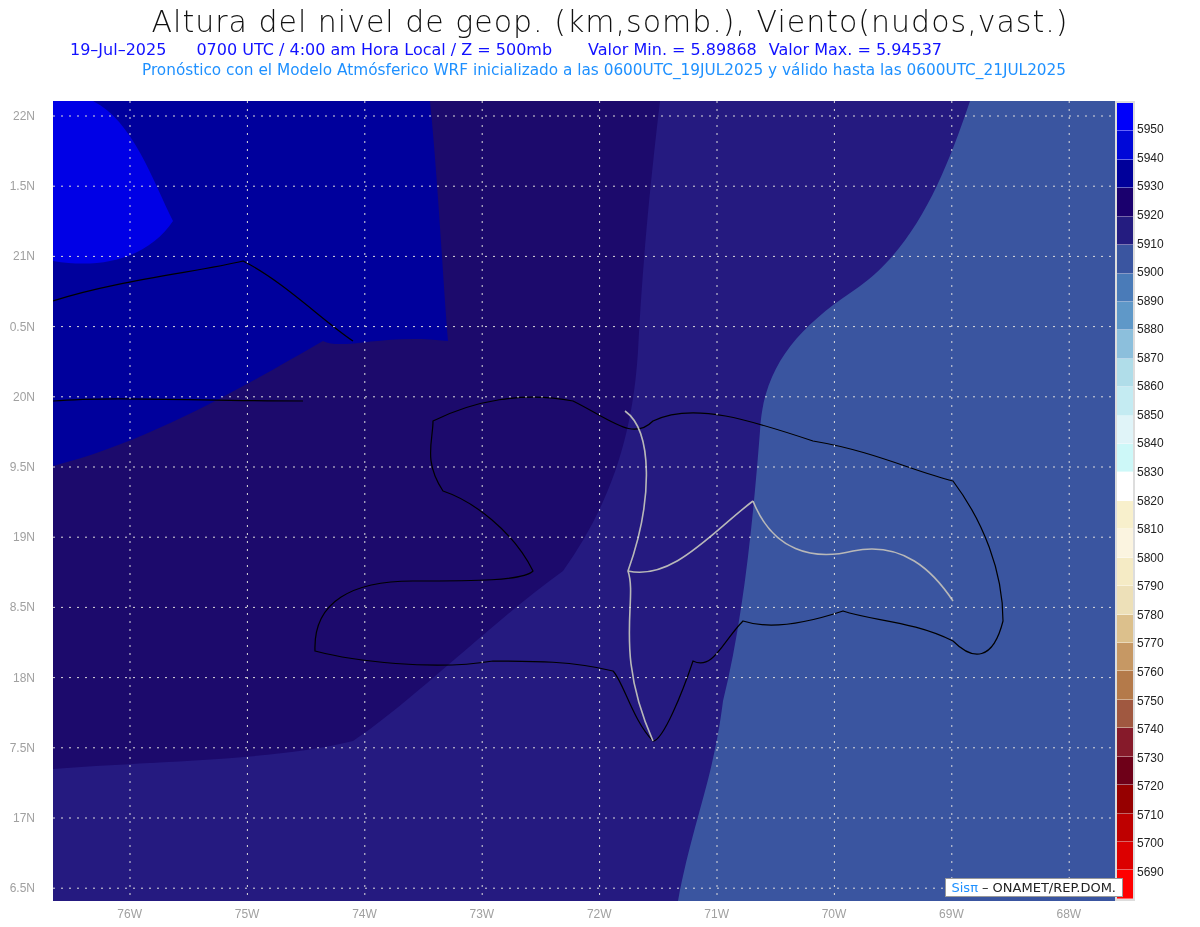 The image size is (1200, 927). What do you see at coordinates (1150, 500) in the screenshot?
I see `colorbar-label: 5820` at bounding box center [1150, 500].